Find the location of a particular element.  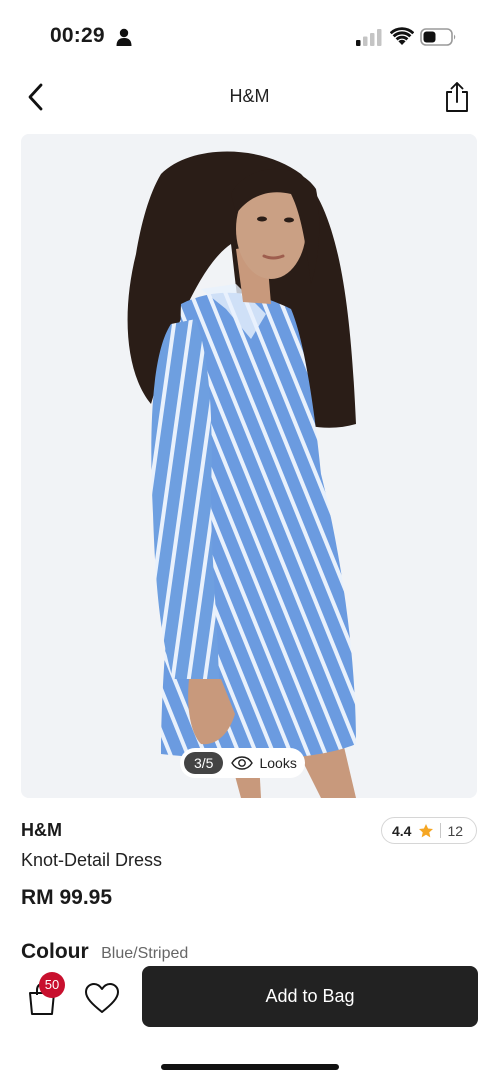

share-icon is located at coordinates (457, 97).